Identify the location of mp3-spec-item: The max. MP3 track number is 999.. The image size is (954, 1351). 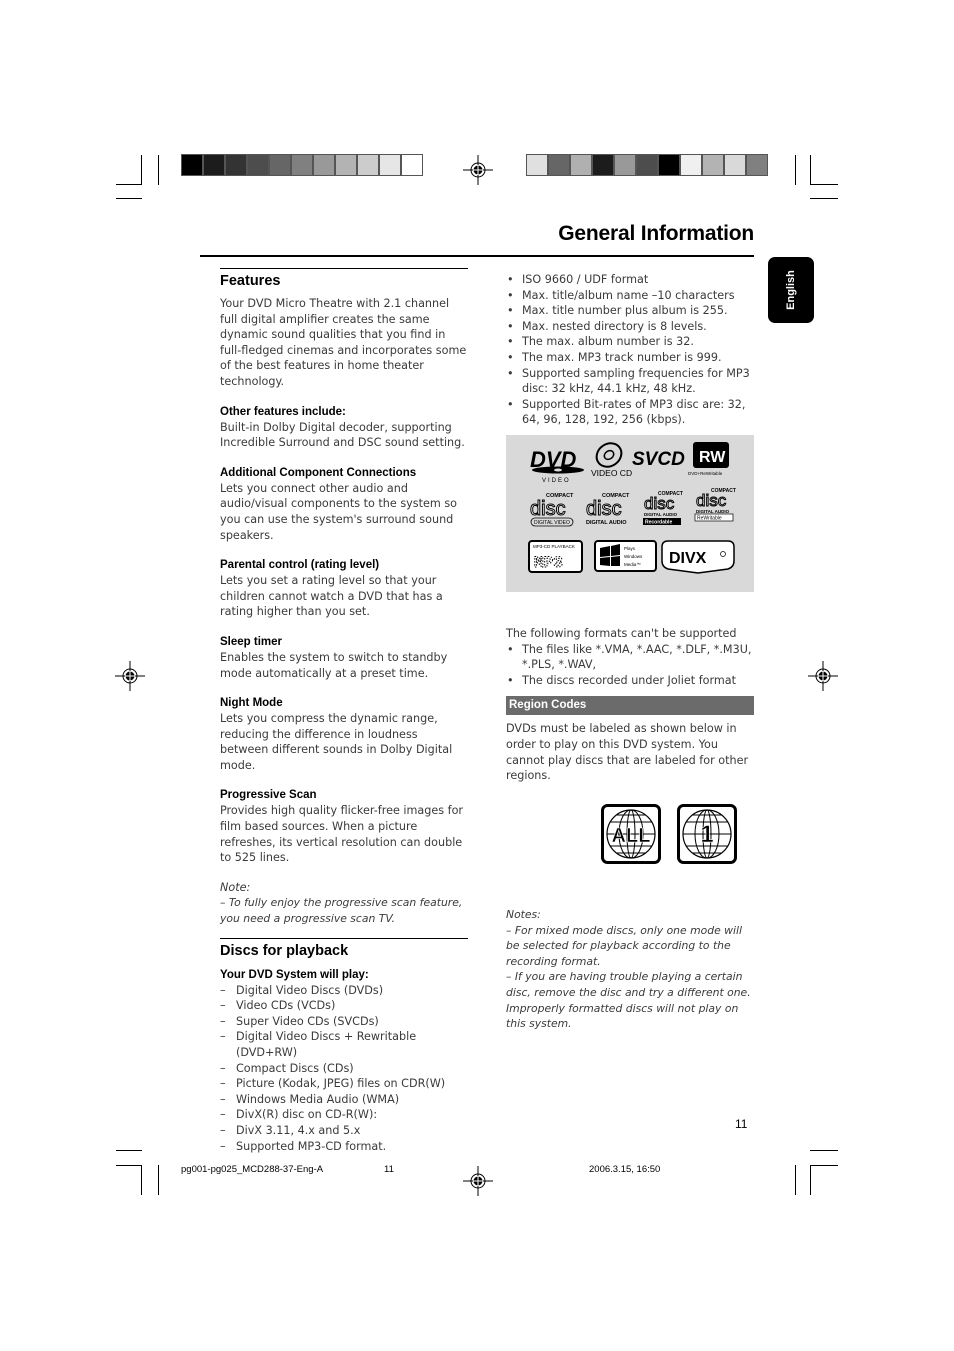
(630, 358).